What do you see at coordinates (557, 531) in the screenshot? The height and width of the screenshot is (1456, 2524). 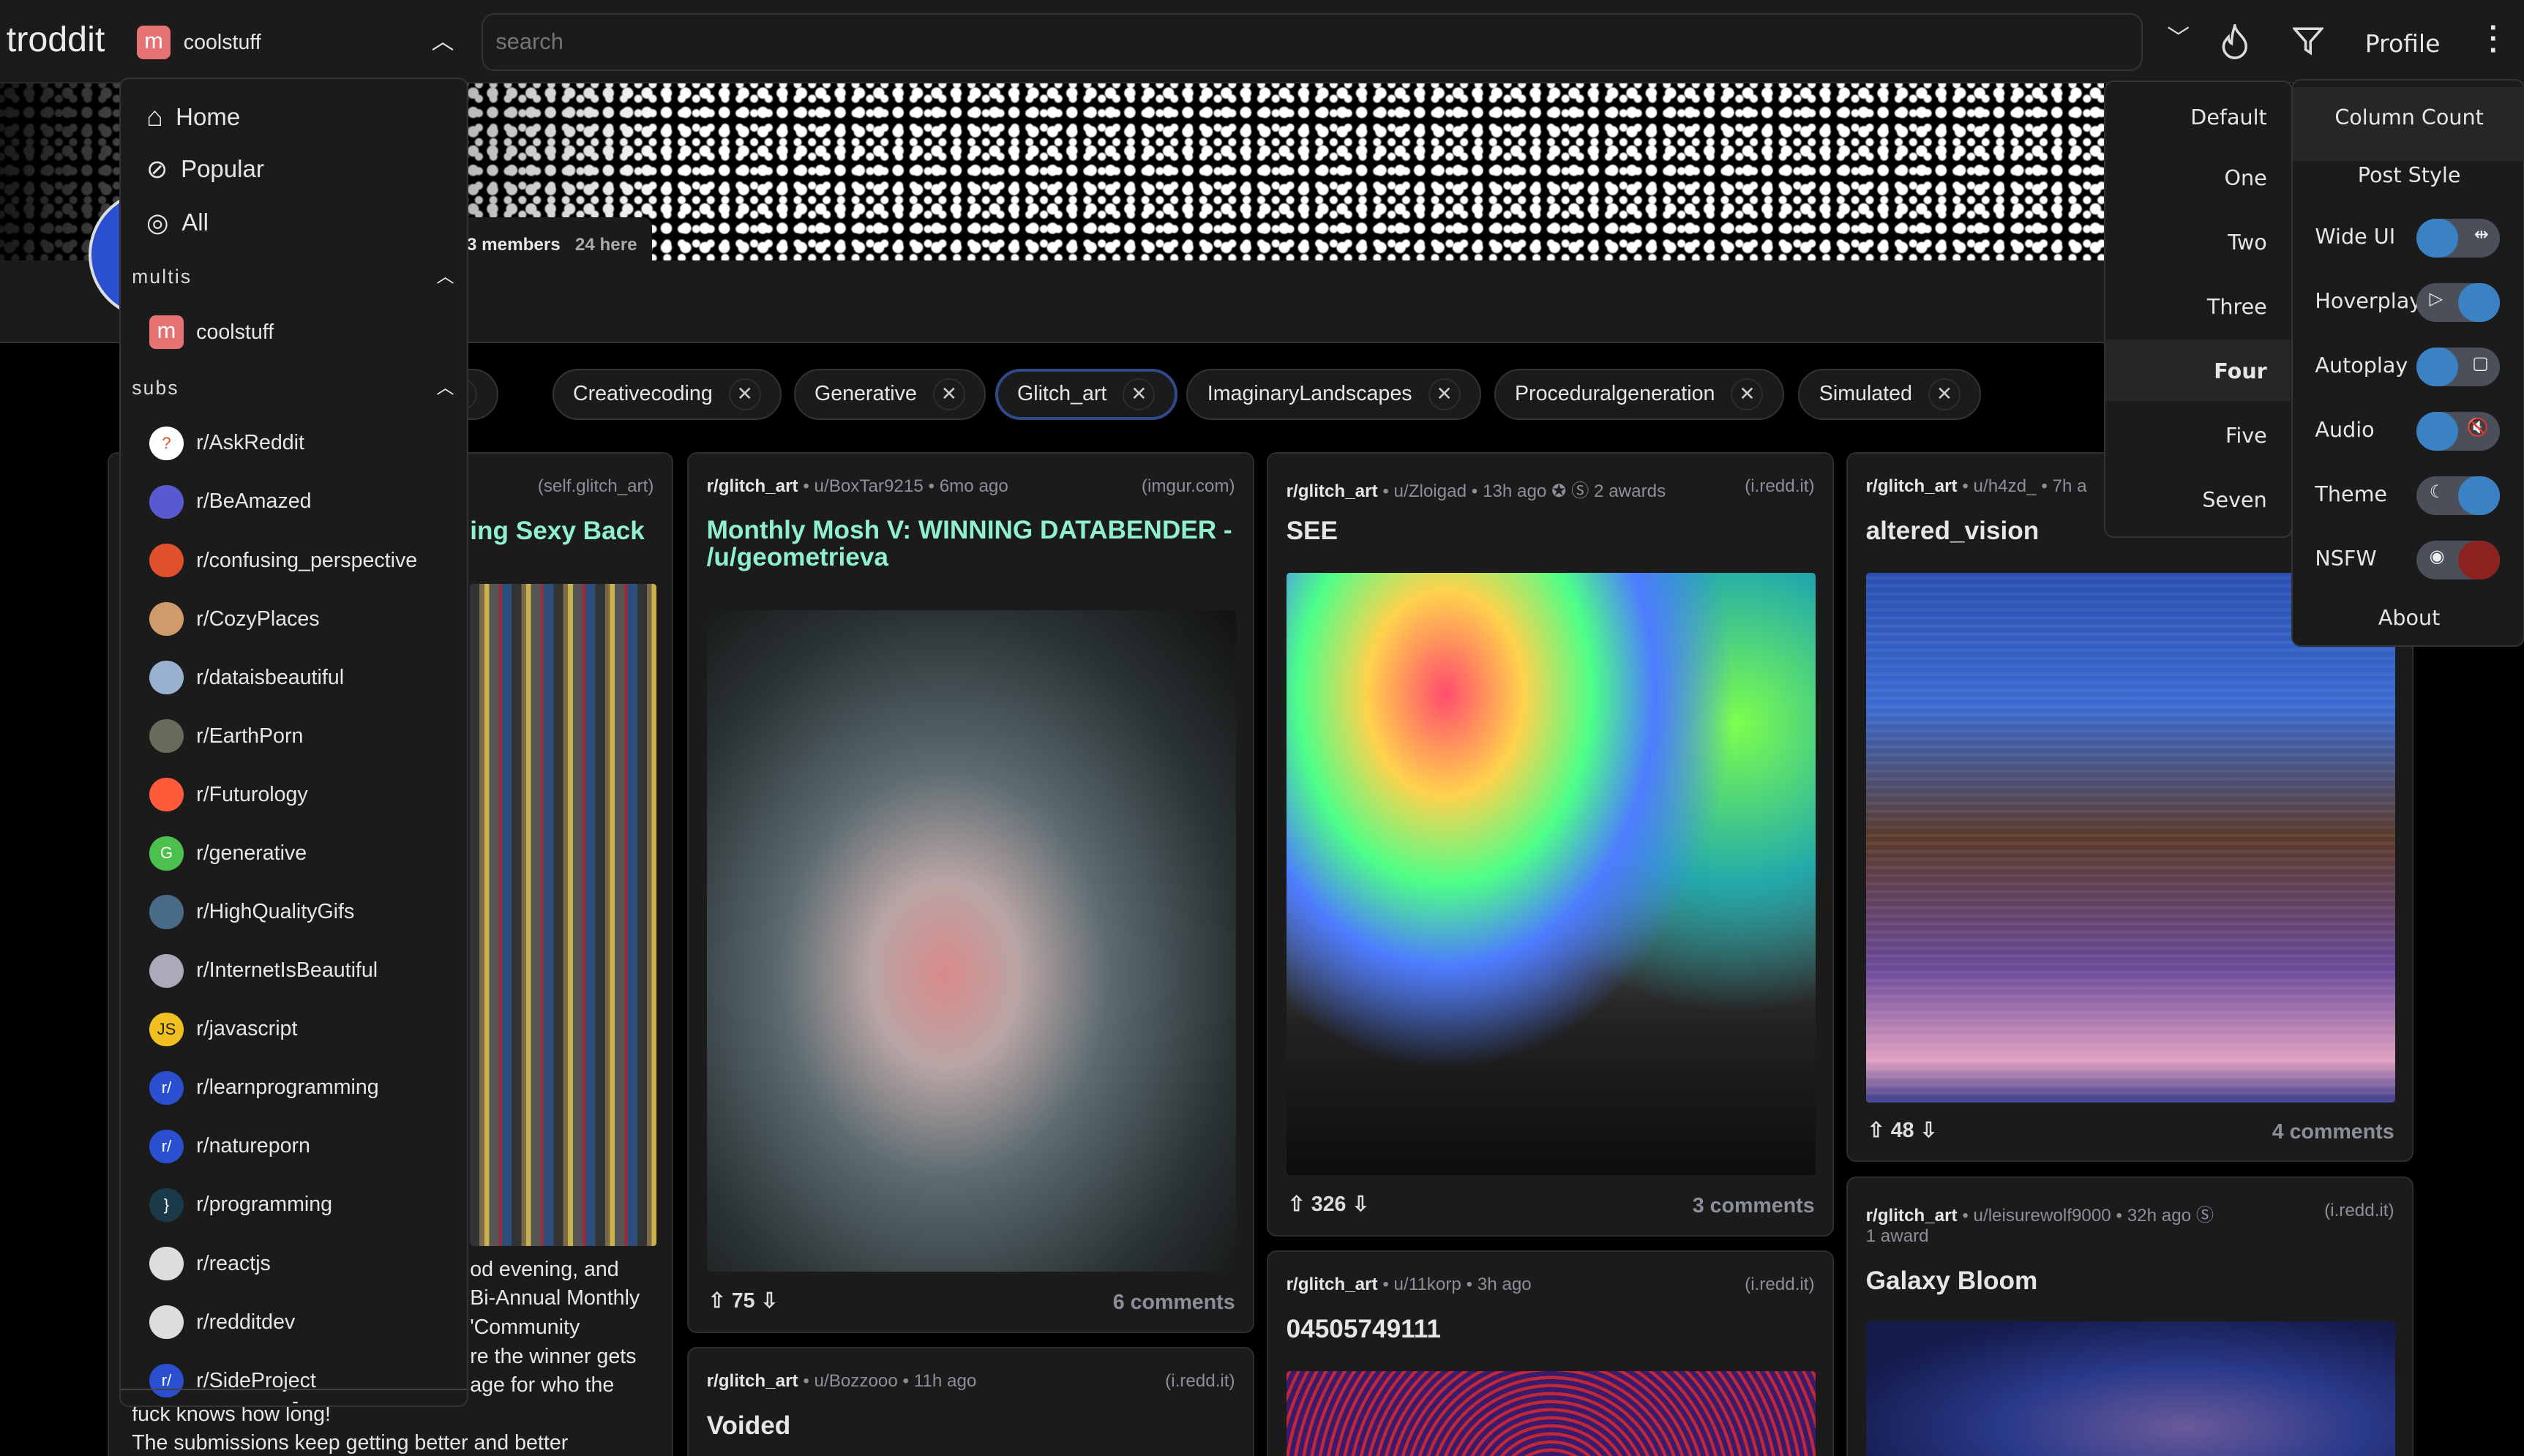 I see `post-title: ing Sexy Back` at bounding box center [557, 531].